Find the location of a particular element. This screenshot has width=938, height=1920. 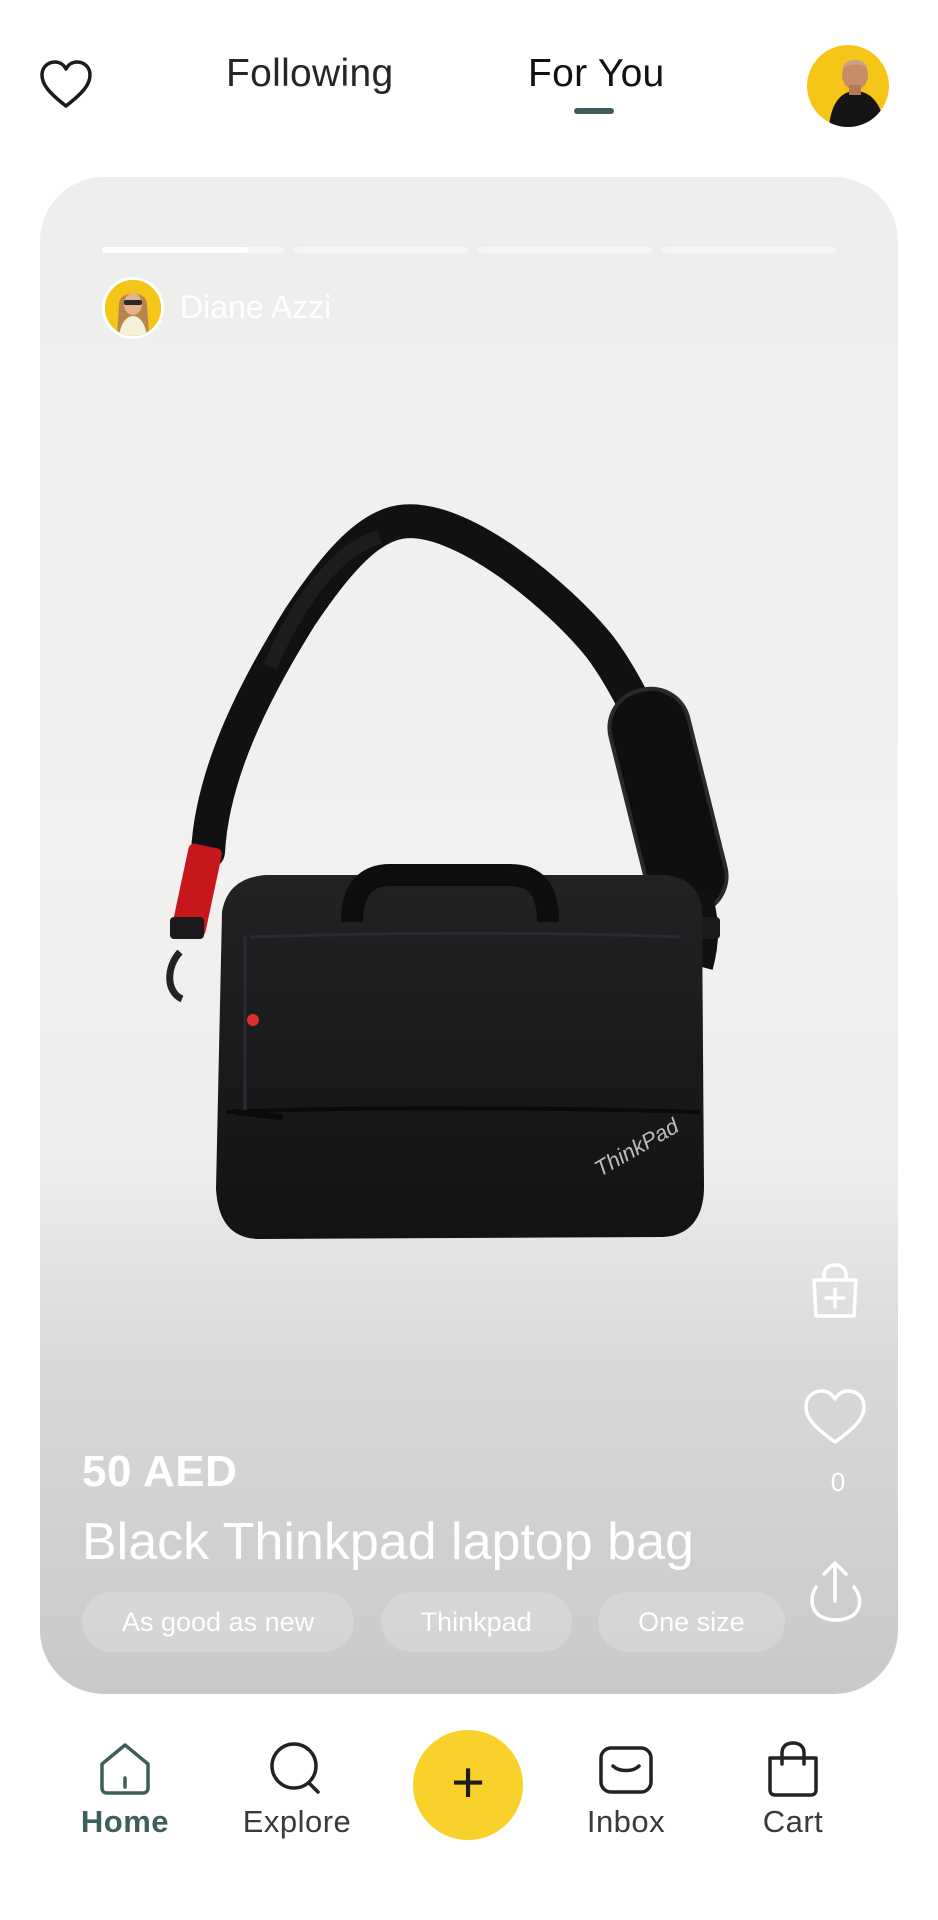

nav-inbox: Inbox is located at coordinates (626, 1790).